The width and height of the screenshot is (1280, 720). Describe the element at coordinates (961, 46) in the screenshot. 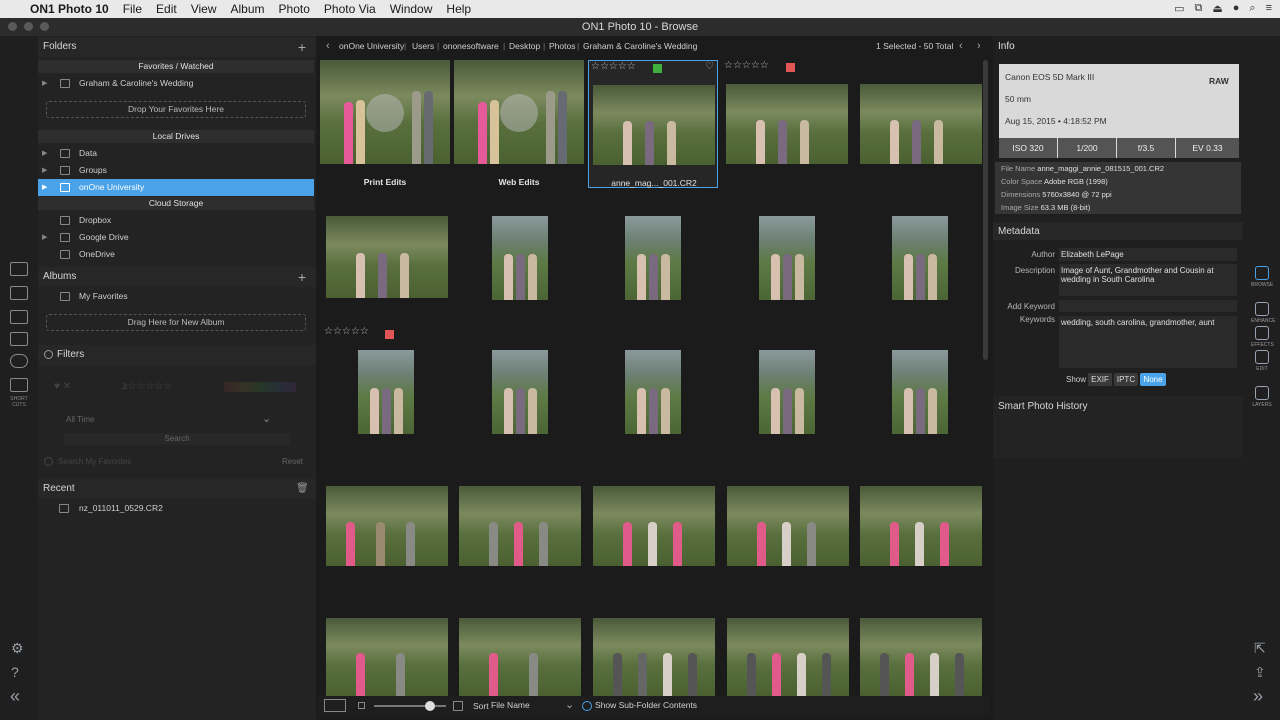

I see `prev-chevron-icon: ‹` at that location.